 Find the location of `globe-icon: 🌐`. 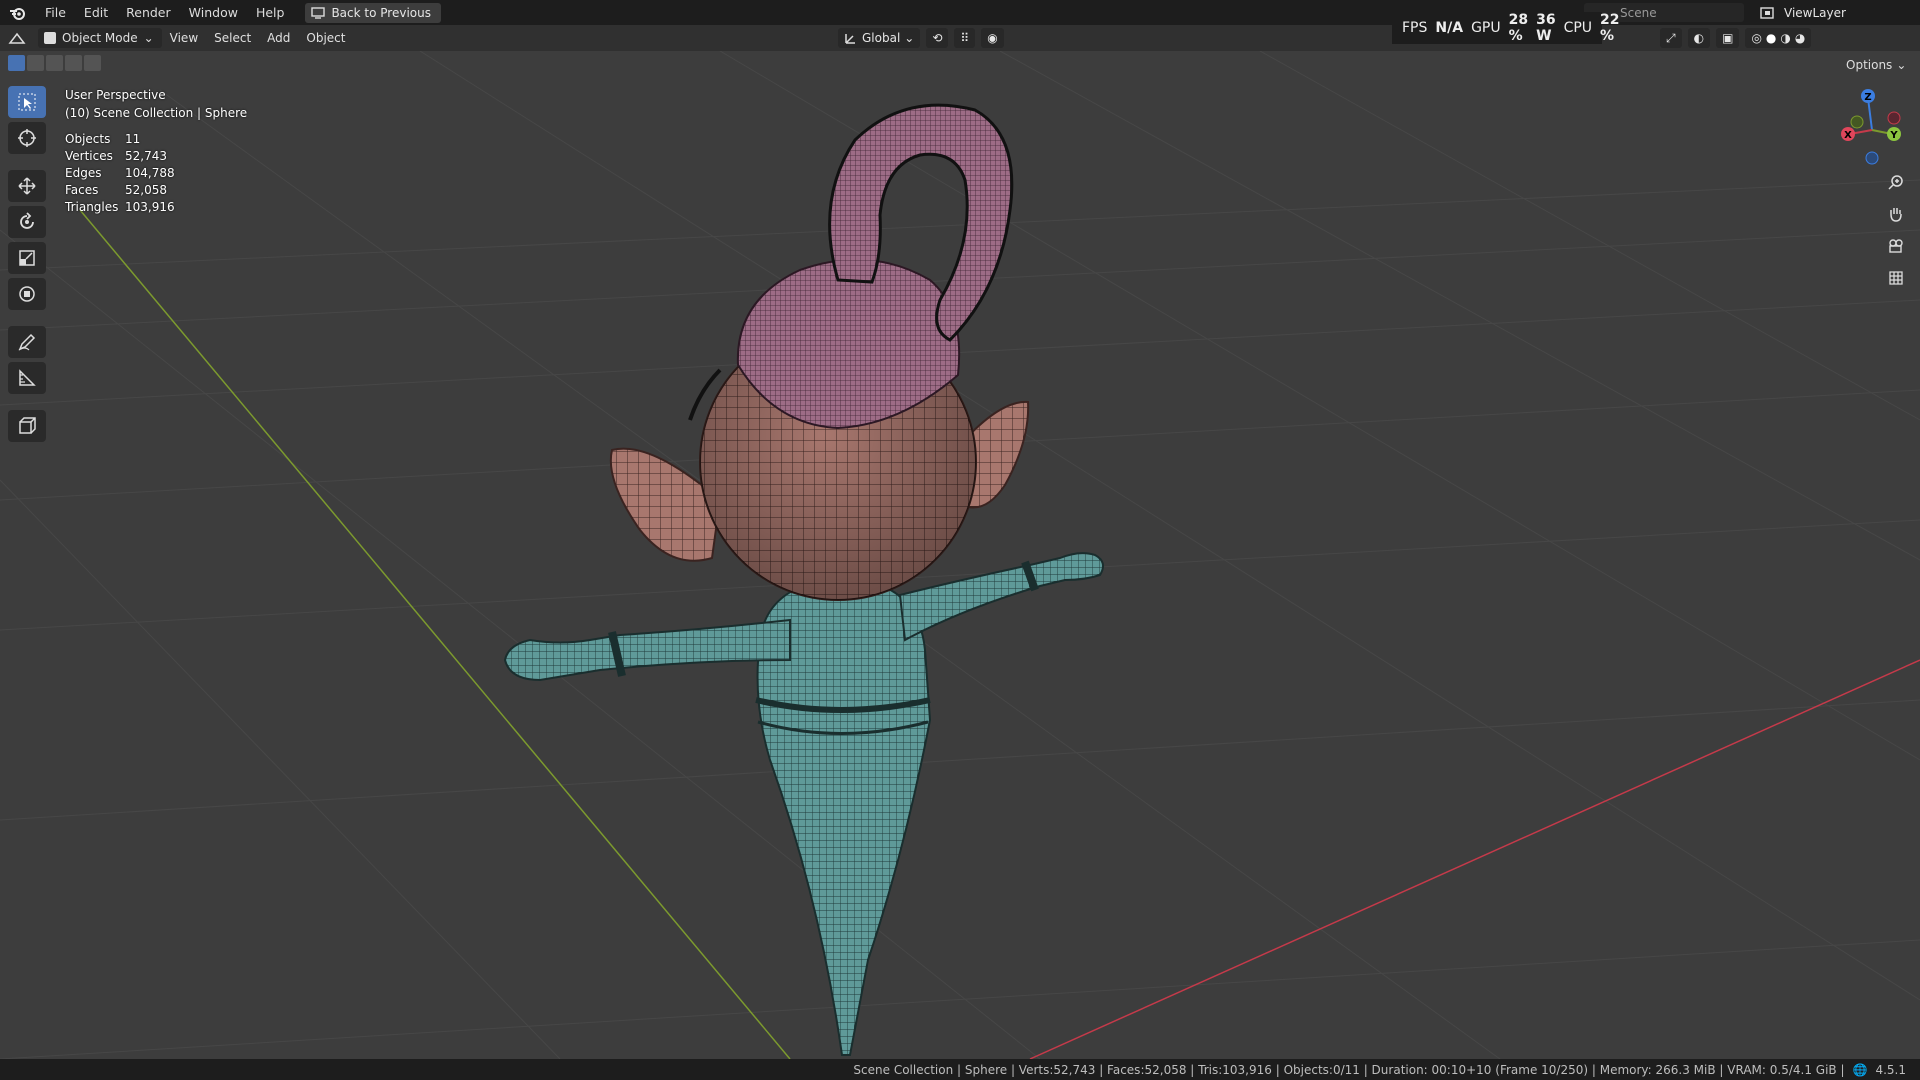

globe-icon: 🌐 is located at coordinates (1860, 1070).